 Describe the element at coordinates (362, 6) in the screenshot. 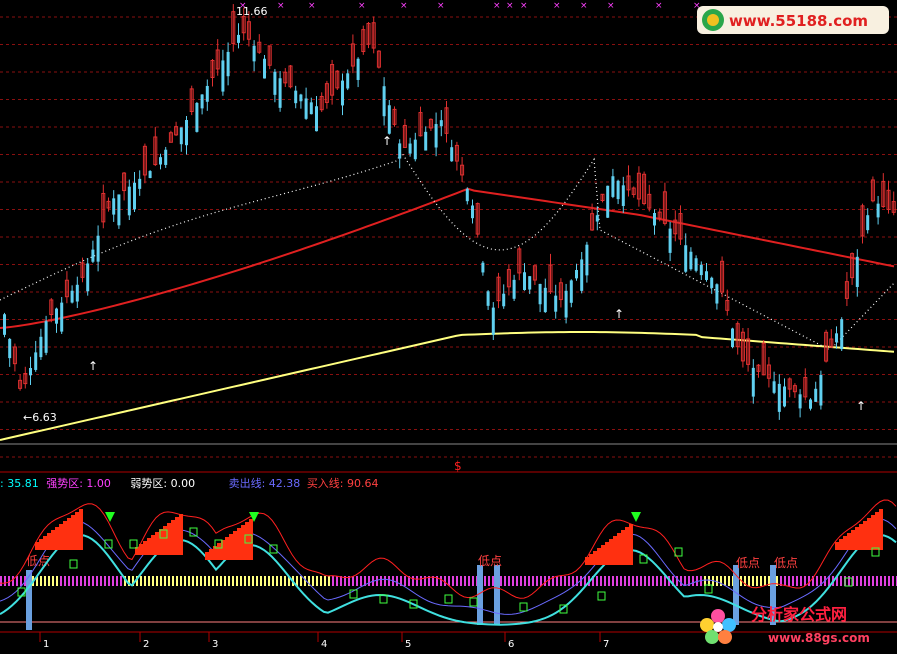

I see `top-cross-marker: ×` at that location.